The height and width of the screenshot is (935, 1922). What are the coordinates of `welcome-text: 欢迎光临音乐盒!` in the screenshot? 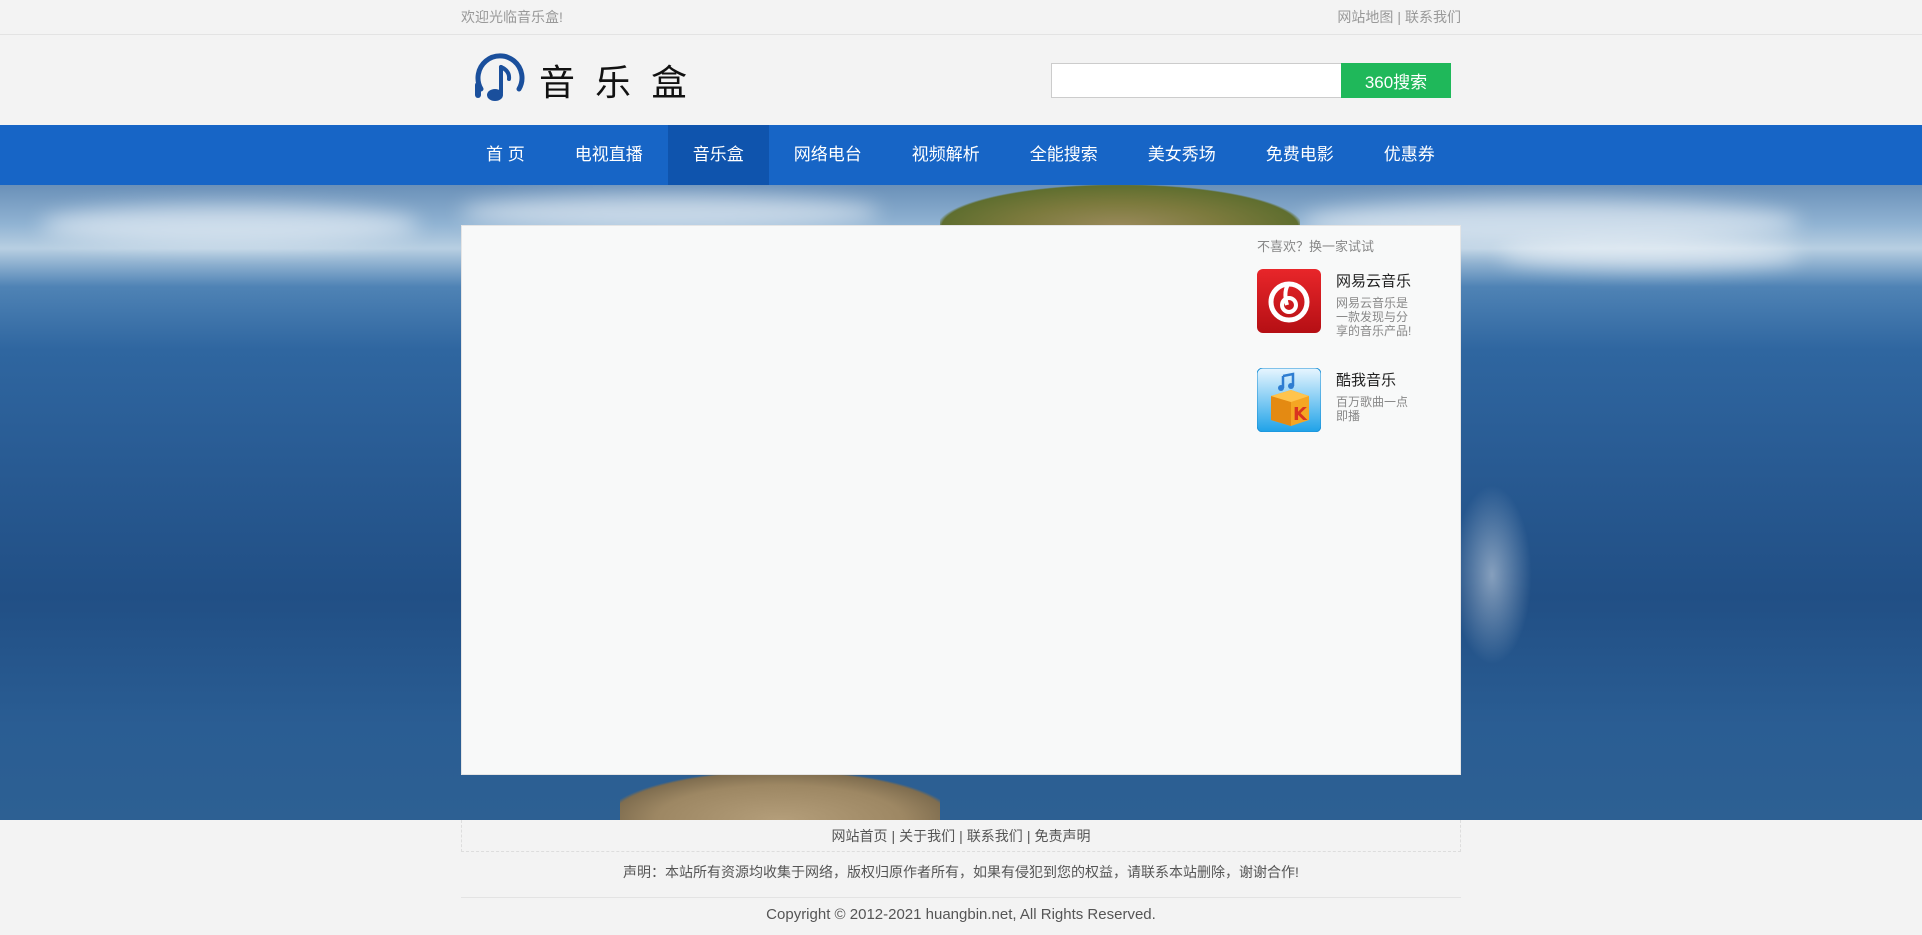 It's located at (512, 17).